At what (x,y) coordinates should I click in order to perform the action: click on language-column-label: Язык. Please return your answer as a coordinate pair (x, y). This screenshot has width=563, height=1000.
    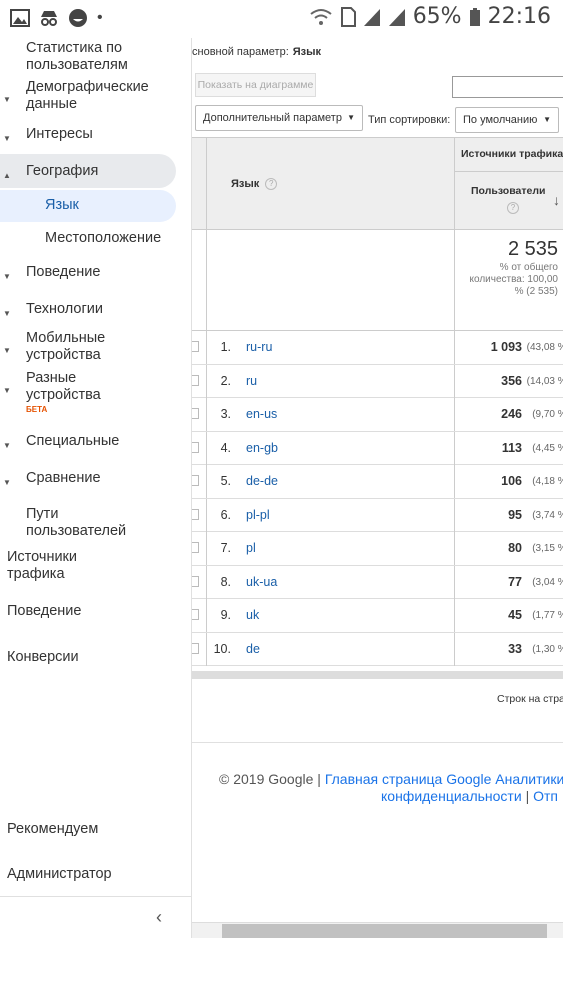
    Looking at the image, I should click on (245, 184).